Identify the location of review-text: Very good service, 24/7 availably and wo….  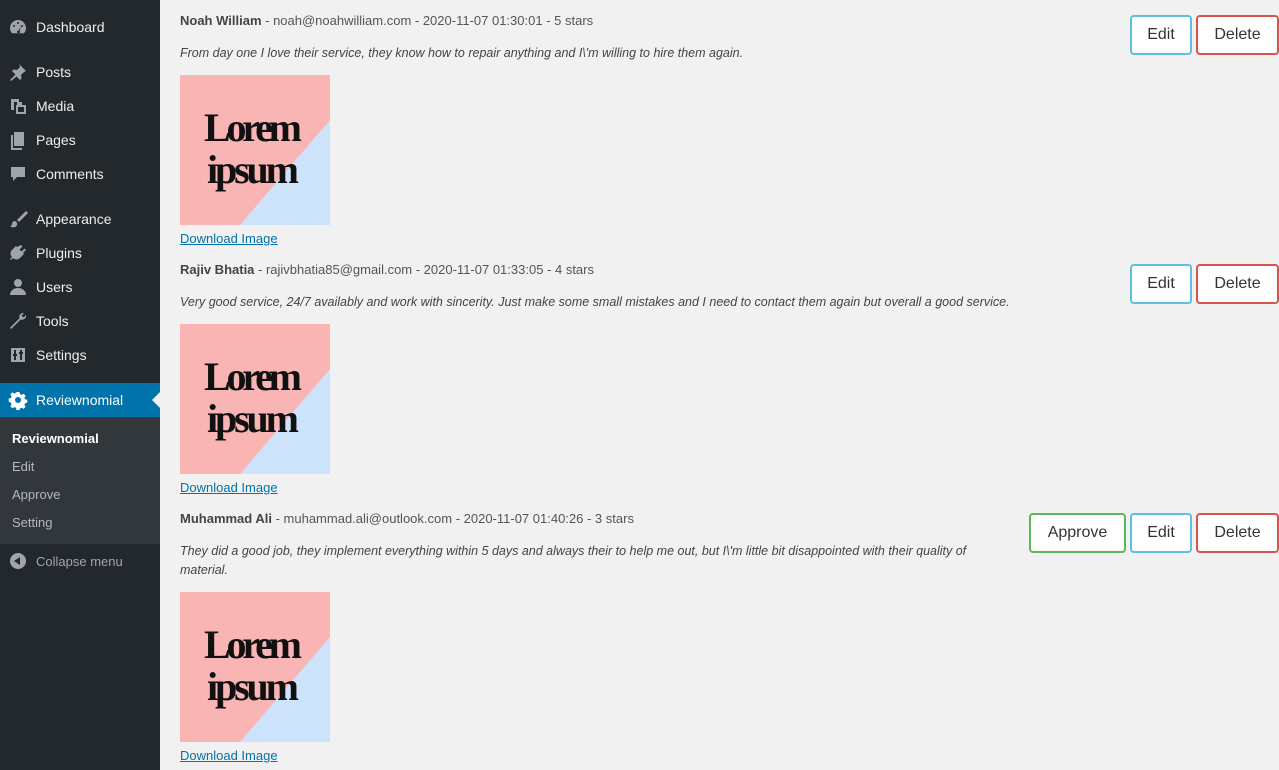
(595, 302).